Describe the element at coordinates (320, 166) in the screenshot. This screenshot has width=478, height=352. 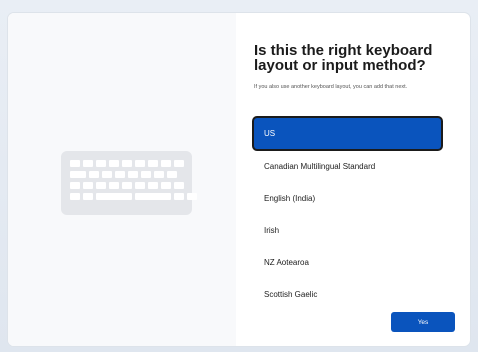
I see `layout-item-label: Canadian Multilingual Standard` at that location.